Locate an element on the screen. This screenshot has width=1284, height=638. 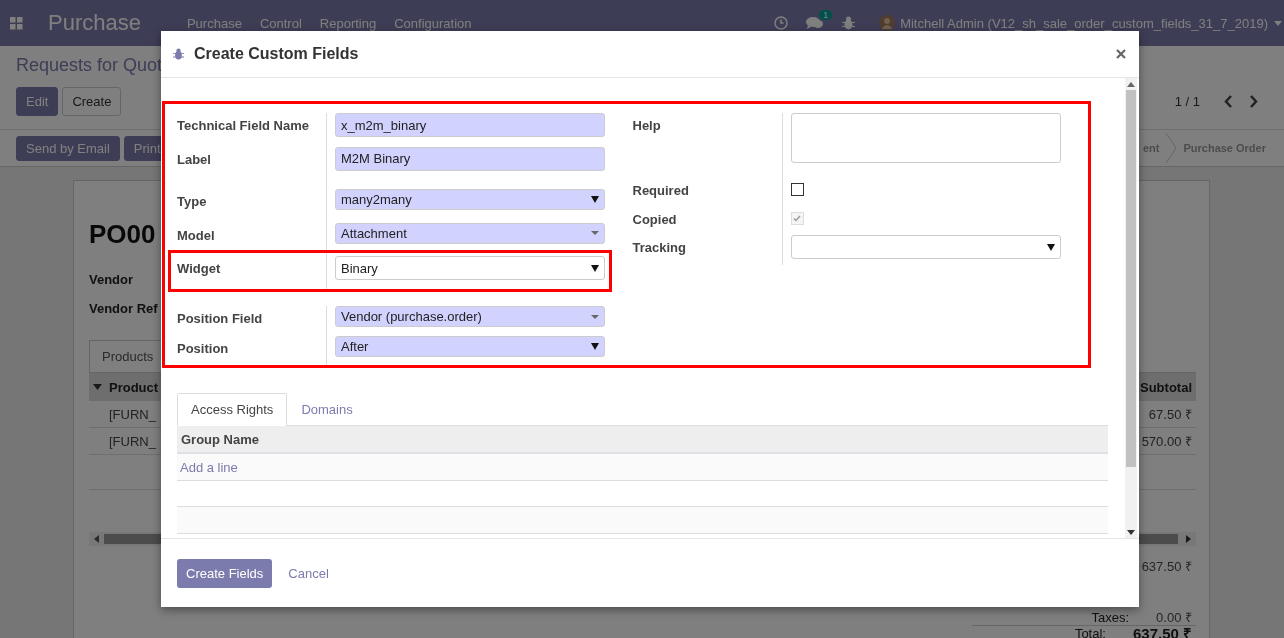
field-label: Technical Field Name is located at coordinates (243, 125).